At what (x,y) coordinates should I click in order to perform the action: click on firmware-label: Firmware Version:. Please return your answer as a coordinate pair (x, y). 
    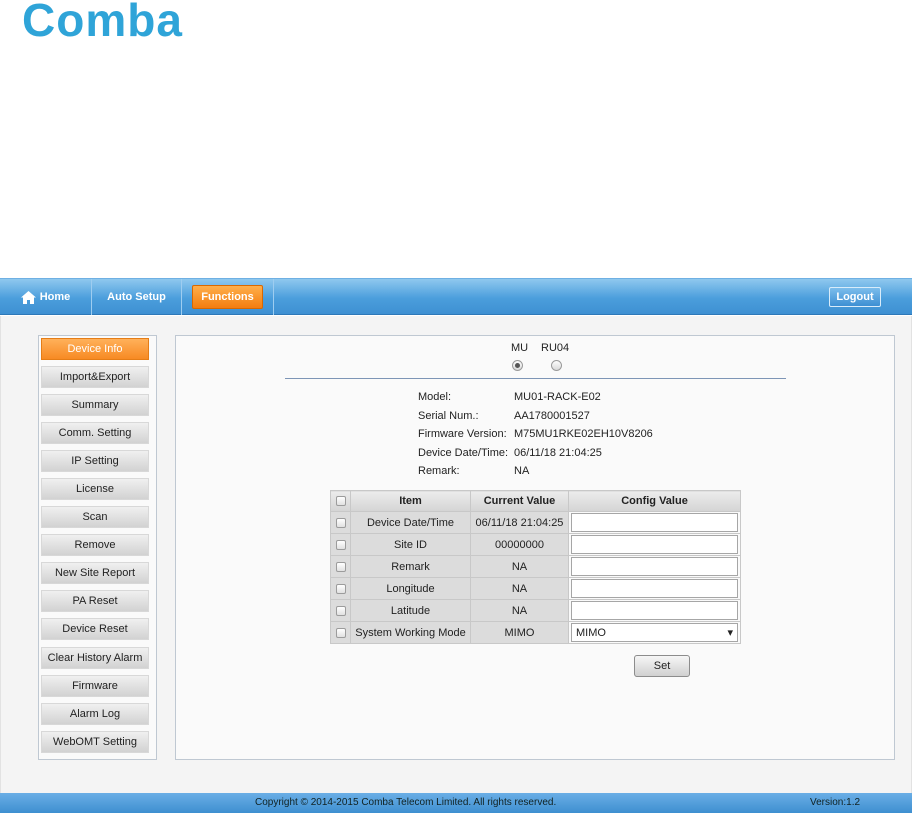
    Looking at the image, I should click on (462, 434).